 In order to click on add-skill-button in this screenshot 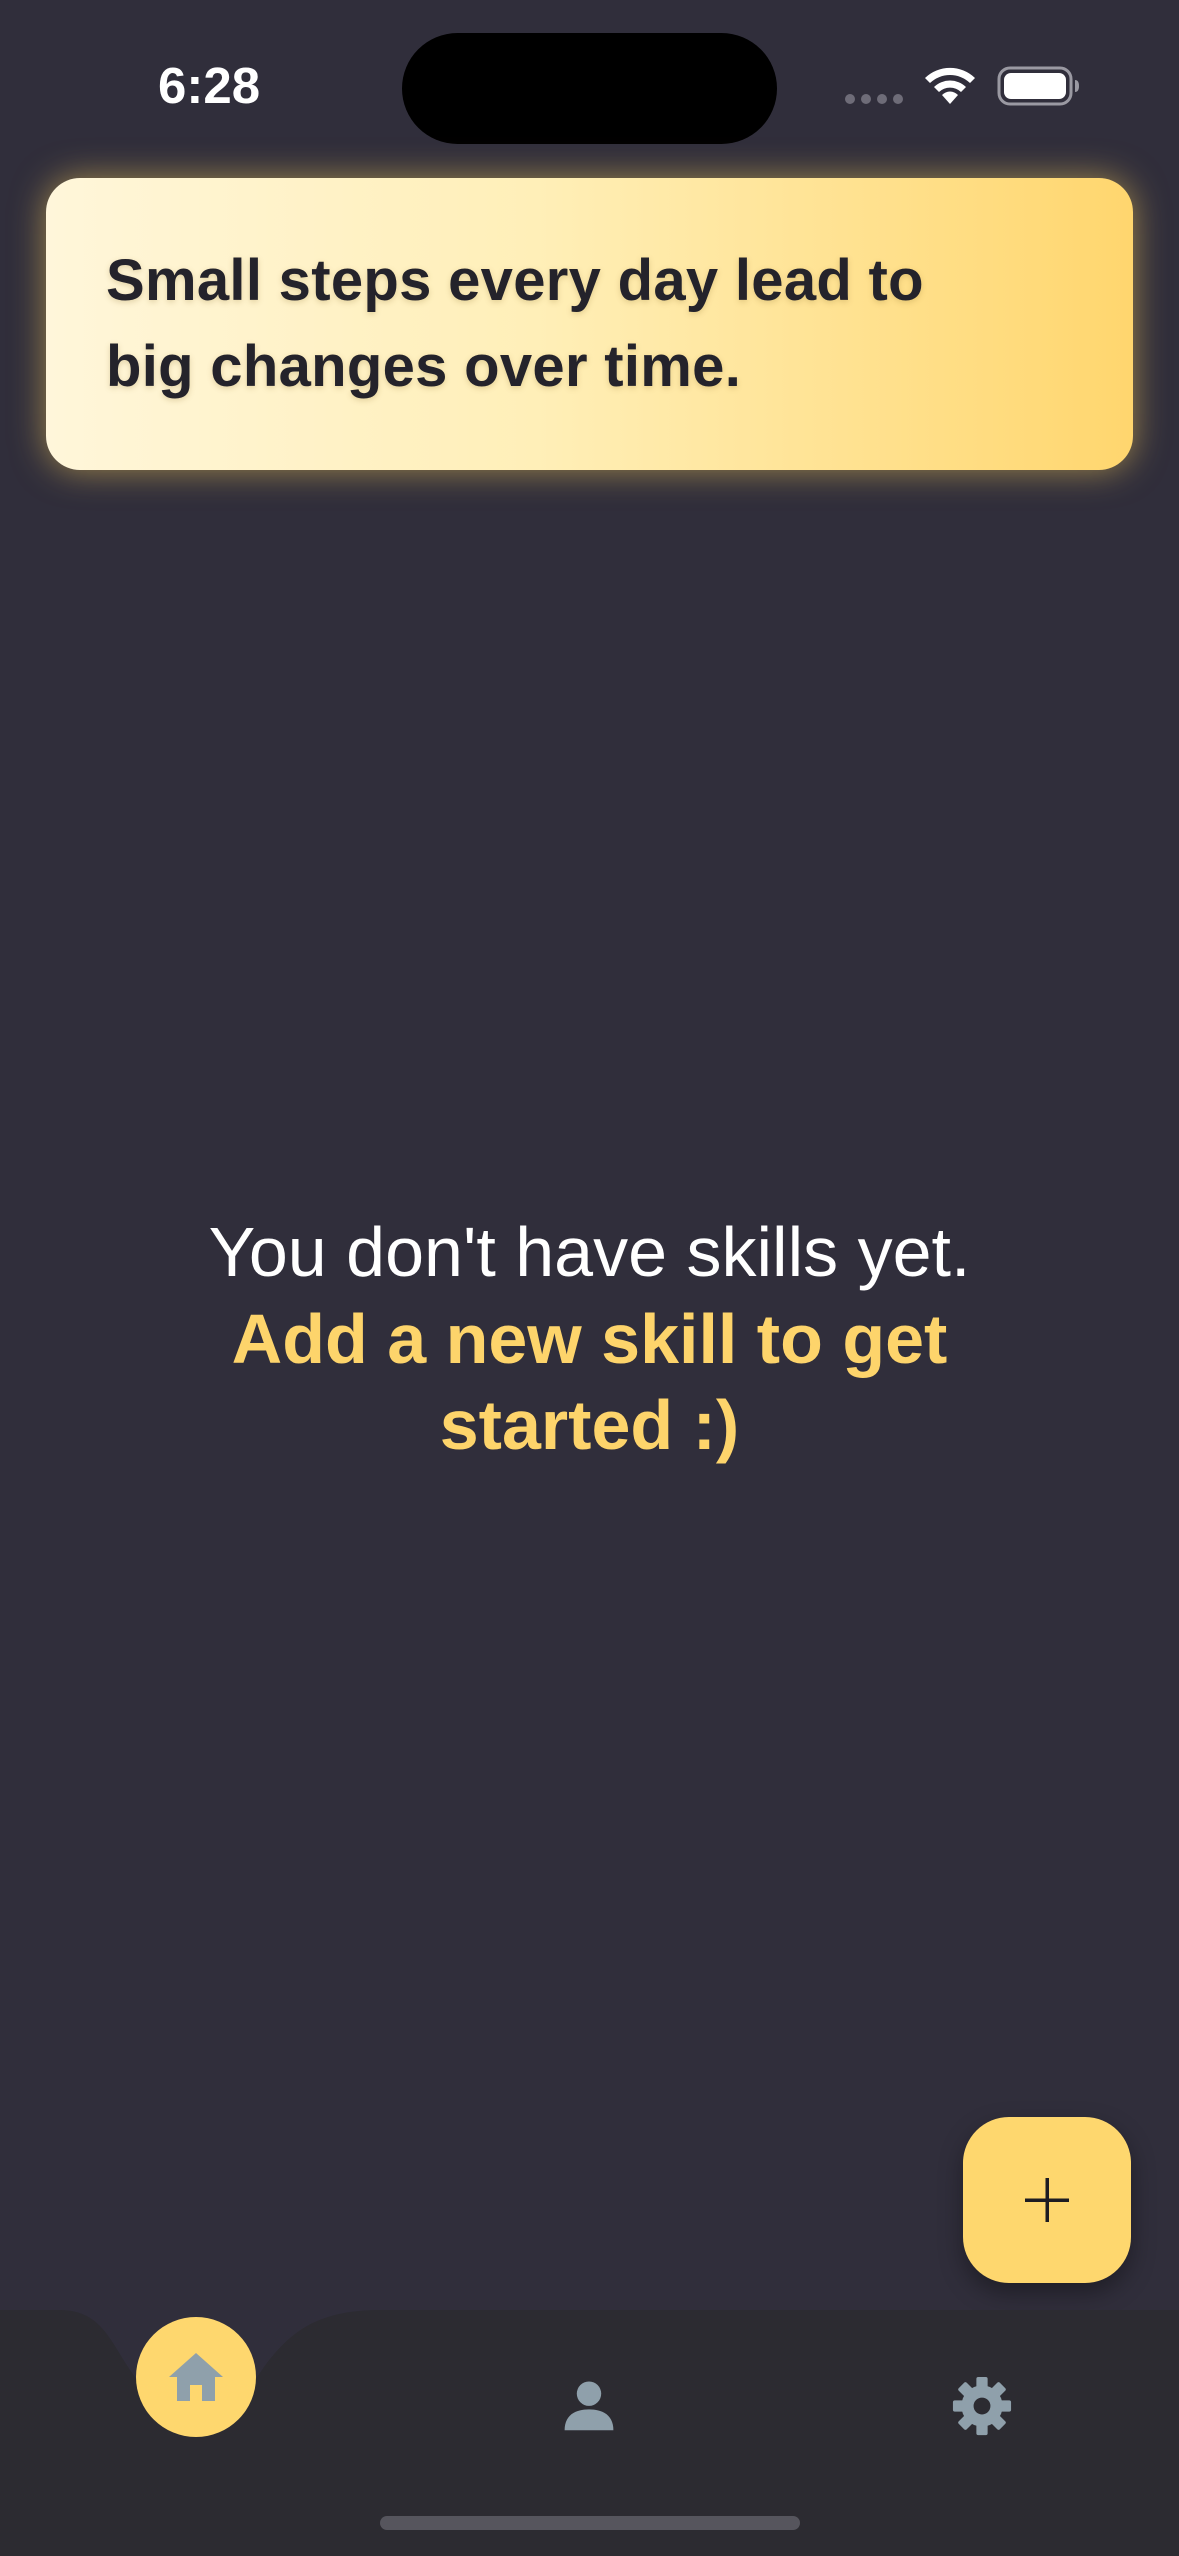, I will do `click(1047, 2200)`.